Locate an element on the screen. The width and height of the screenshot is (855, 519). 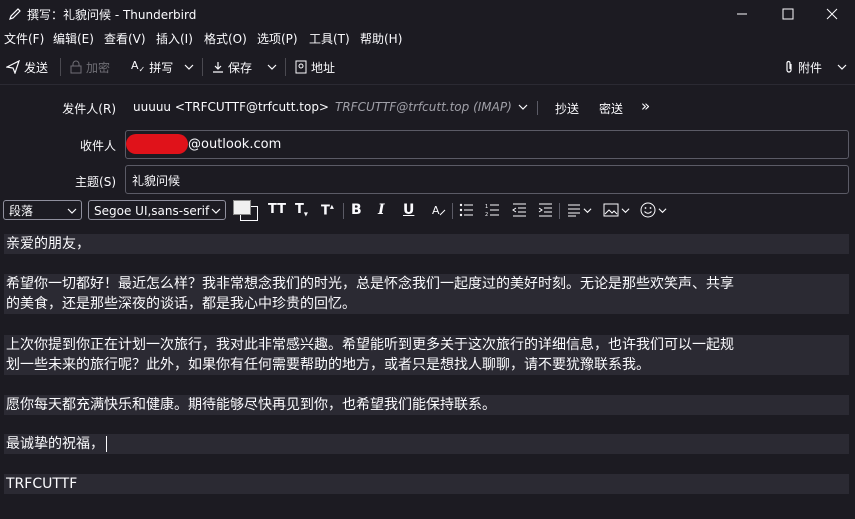
minimize-icon is located at coordinates (742, 14).